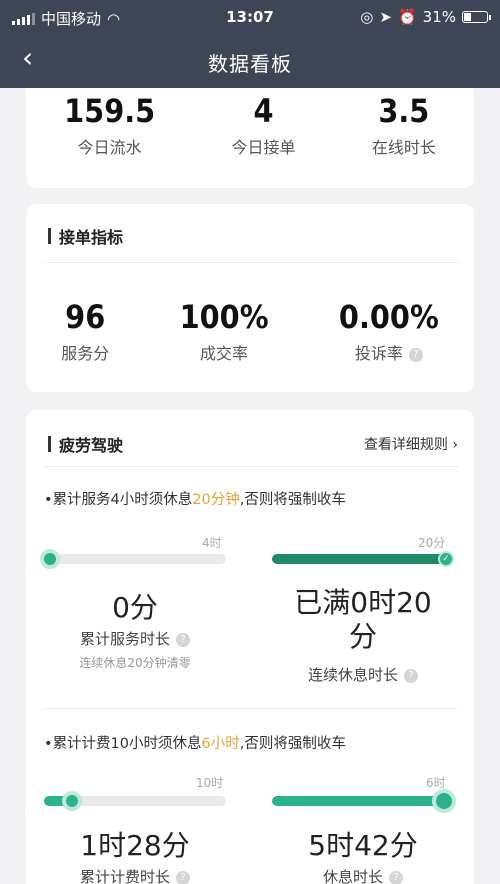  Describe the element at coordinates (135, 801) in the screenshot. I see `billing-time-bar` at that location.